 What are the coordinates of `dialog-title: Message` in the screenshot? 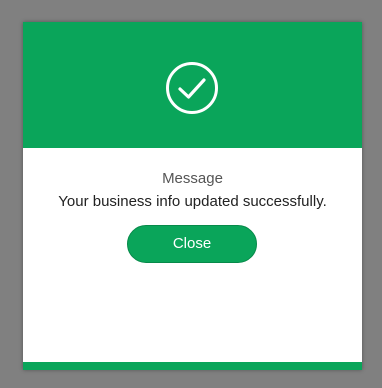 It's located at (192, 178).